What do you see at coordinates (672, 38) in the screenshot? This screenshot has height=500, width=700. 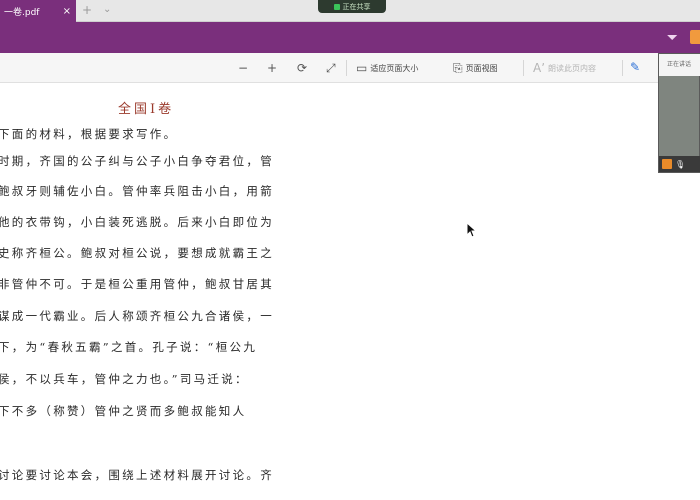 I see `filter-icon: ⏷` at bounding box center [672, 38].